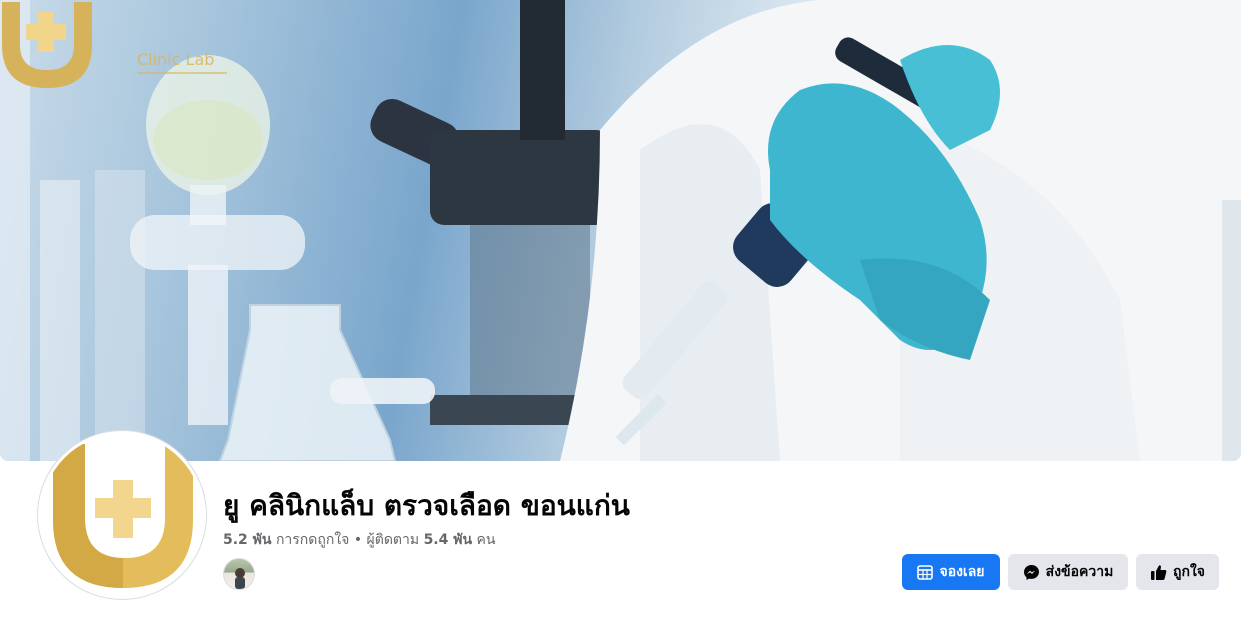  I want to click on profile-picture-image, so click(122, 515).